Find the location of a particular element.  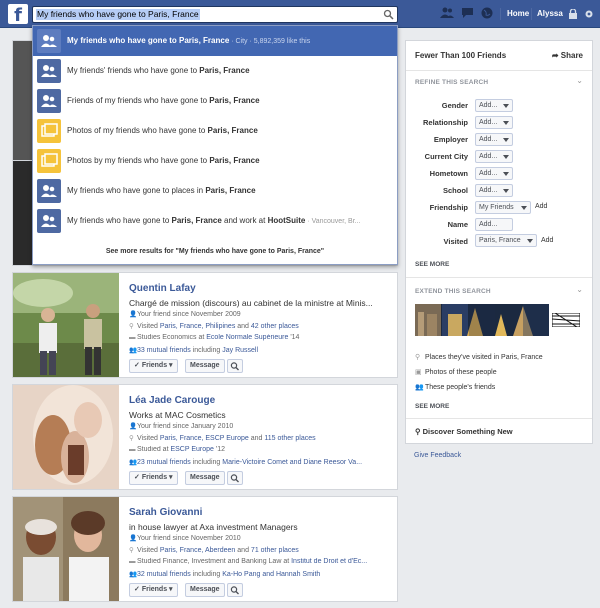

result-job: Works at MAC Cosmetics is located at coordinates (177, 415).